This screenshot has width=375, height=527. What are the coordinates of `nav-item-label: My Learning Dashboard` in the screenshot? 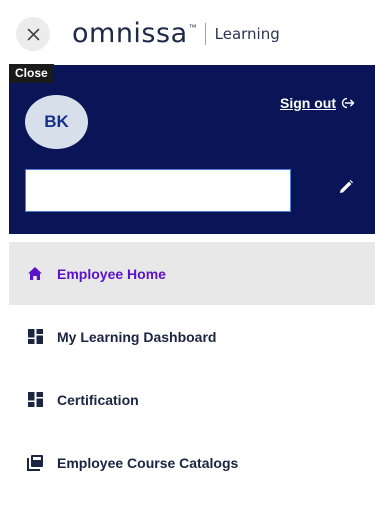 It's located at (137, 336).